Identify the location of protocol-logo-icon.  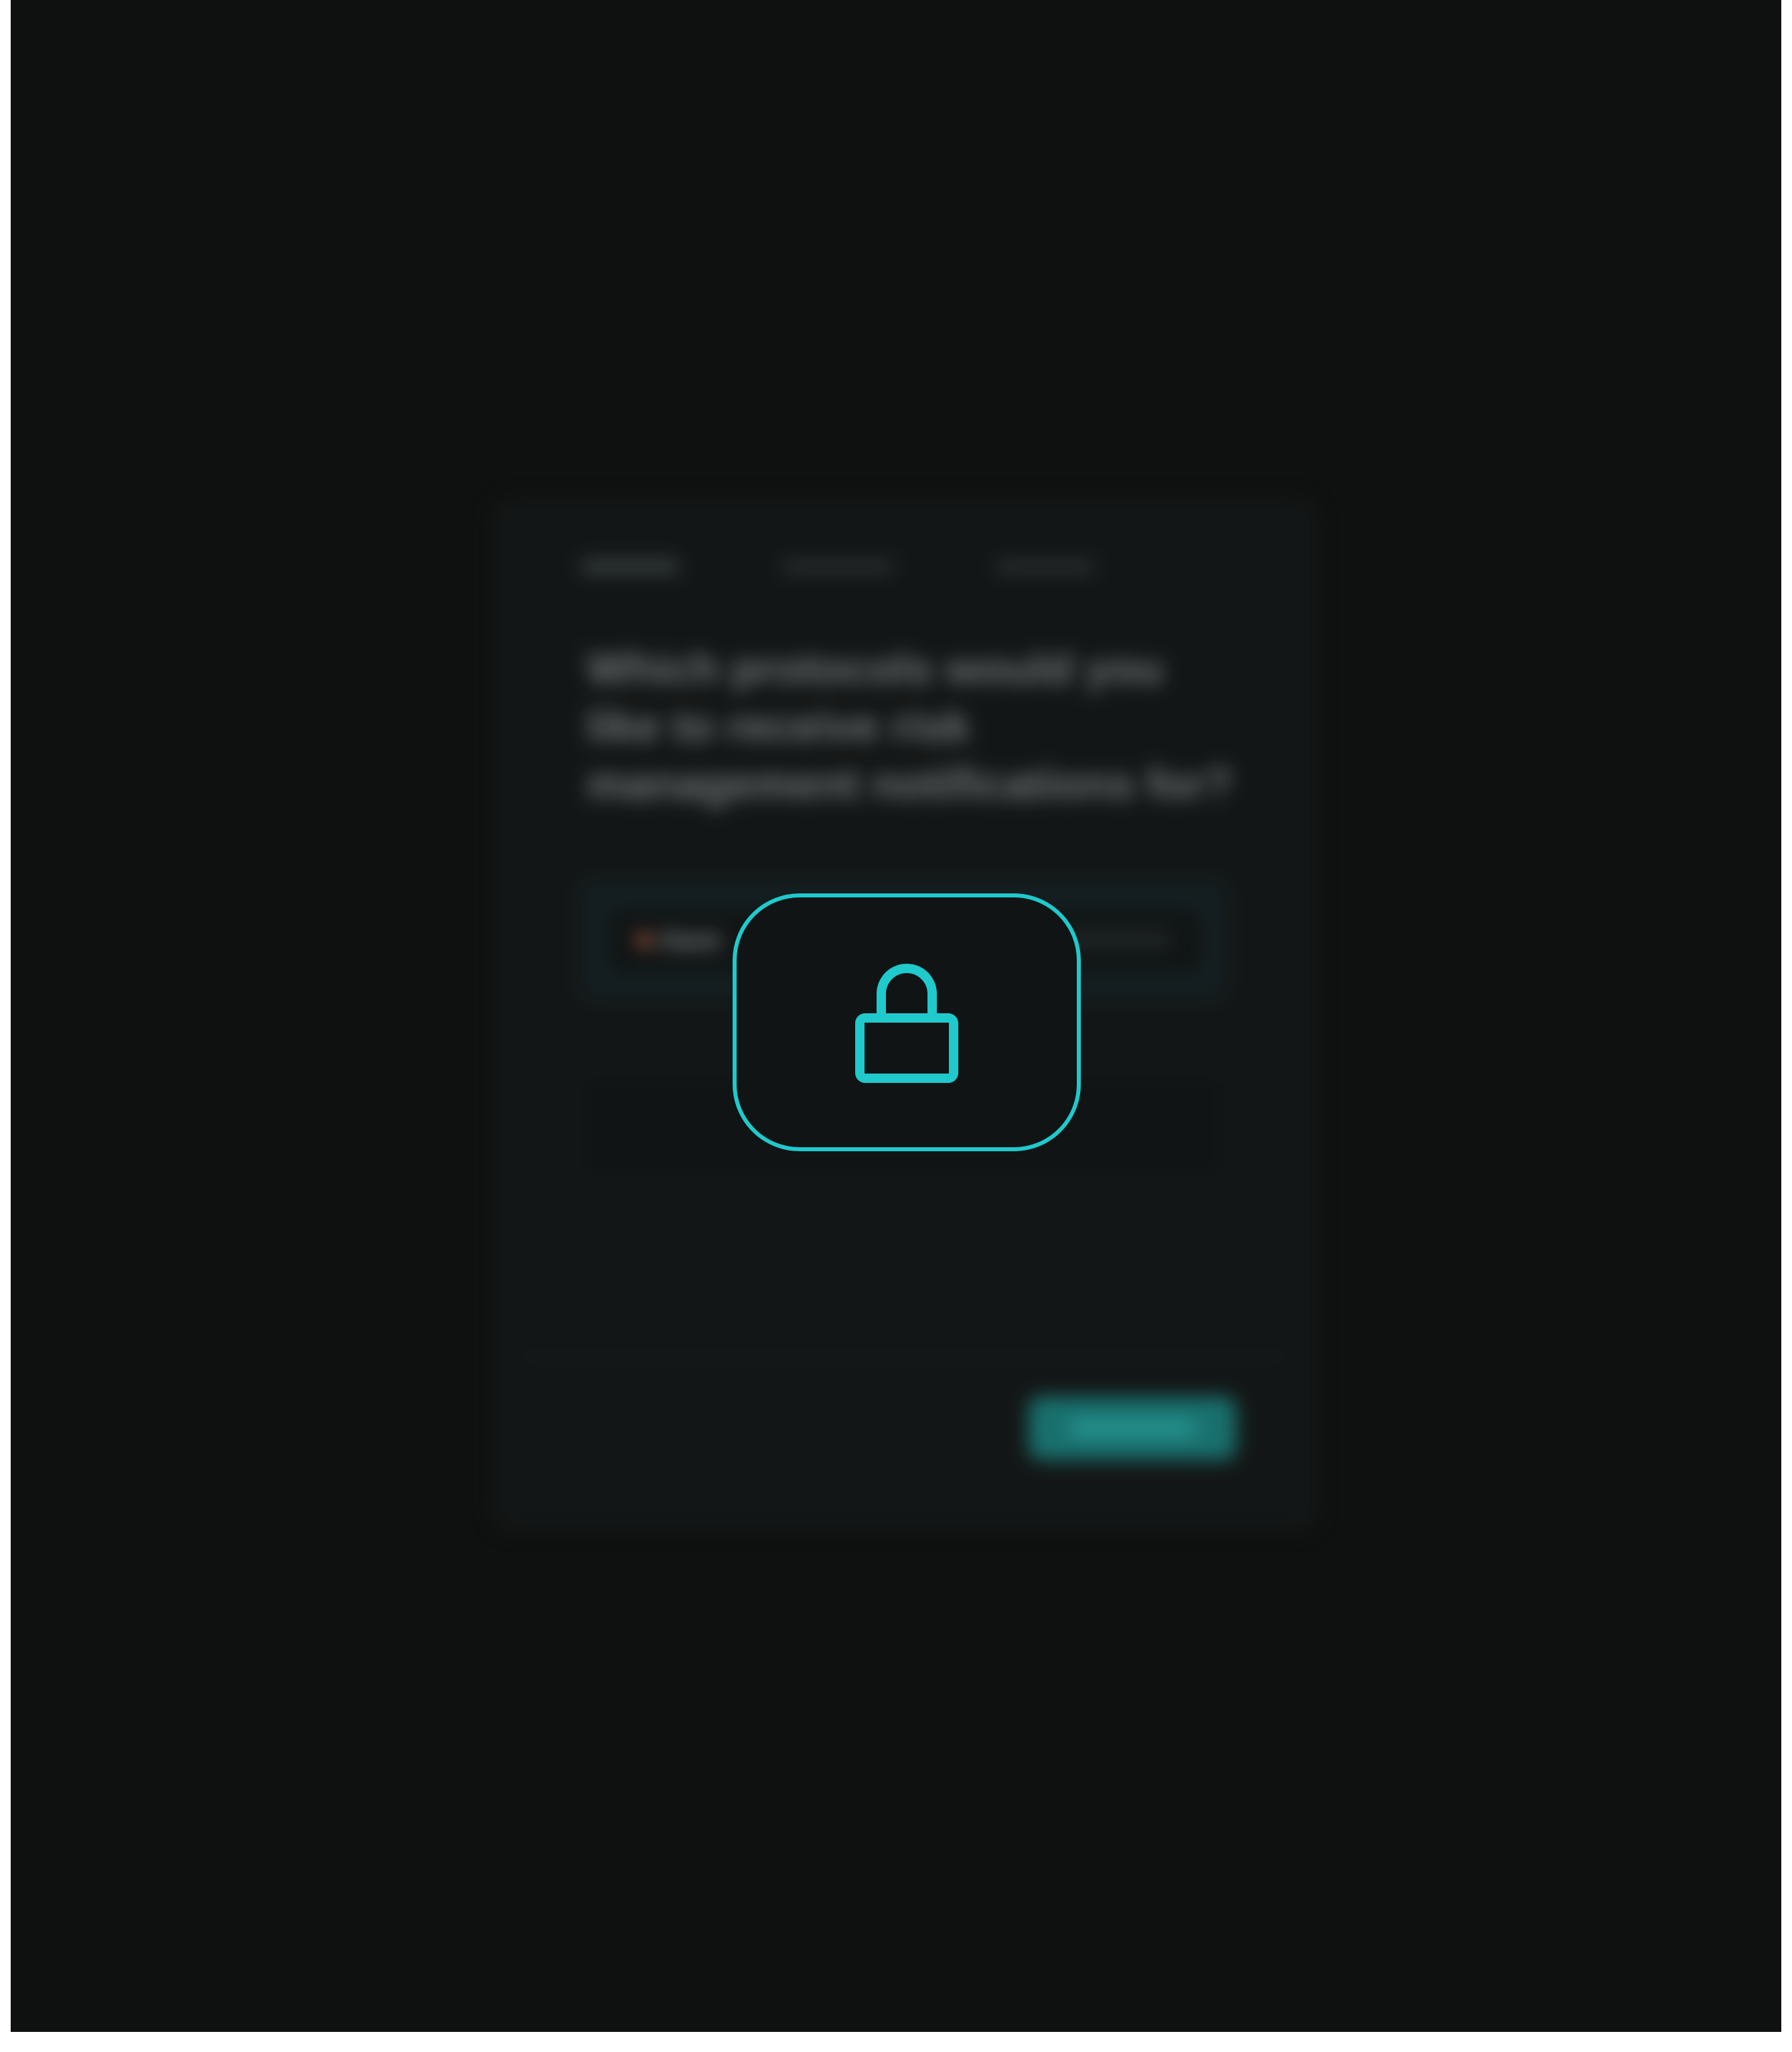
(644, 940).